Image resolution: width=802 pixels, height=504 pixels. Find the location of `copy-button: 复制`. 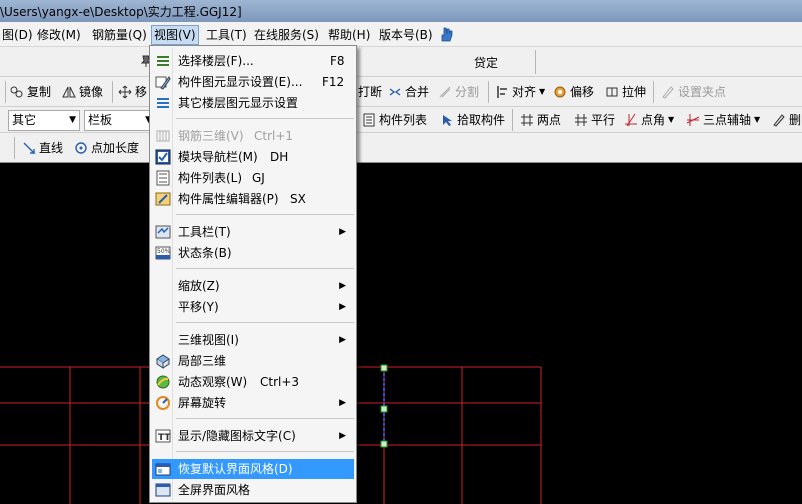

copy-button: 复制 is located at coordinates (30, 92).